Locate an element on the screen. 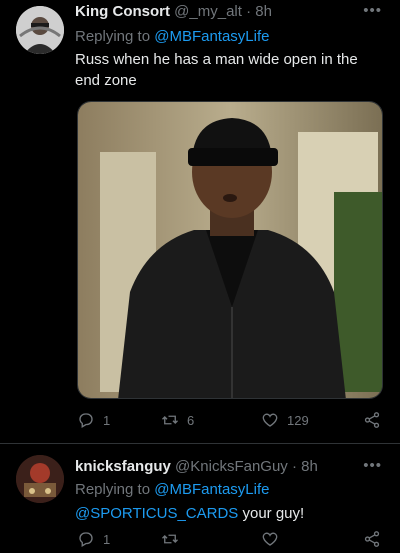  tweet-actions: 1 6 129 is located at coordinates (229, 422).